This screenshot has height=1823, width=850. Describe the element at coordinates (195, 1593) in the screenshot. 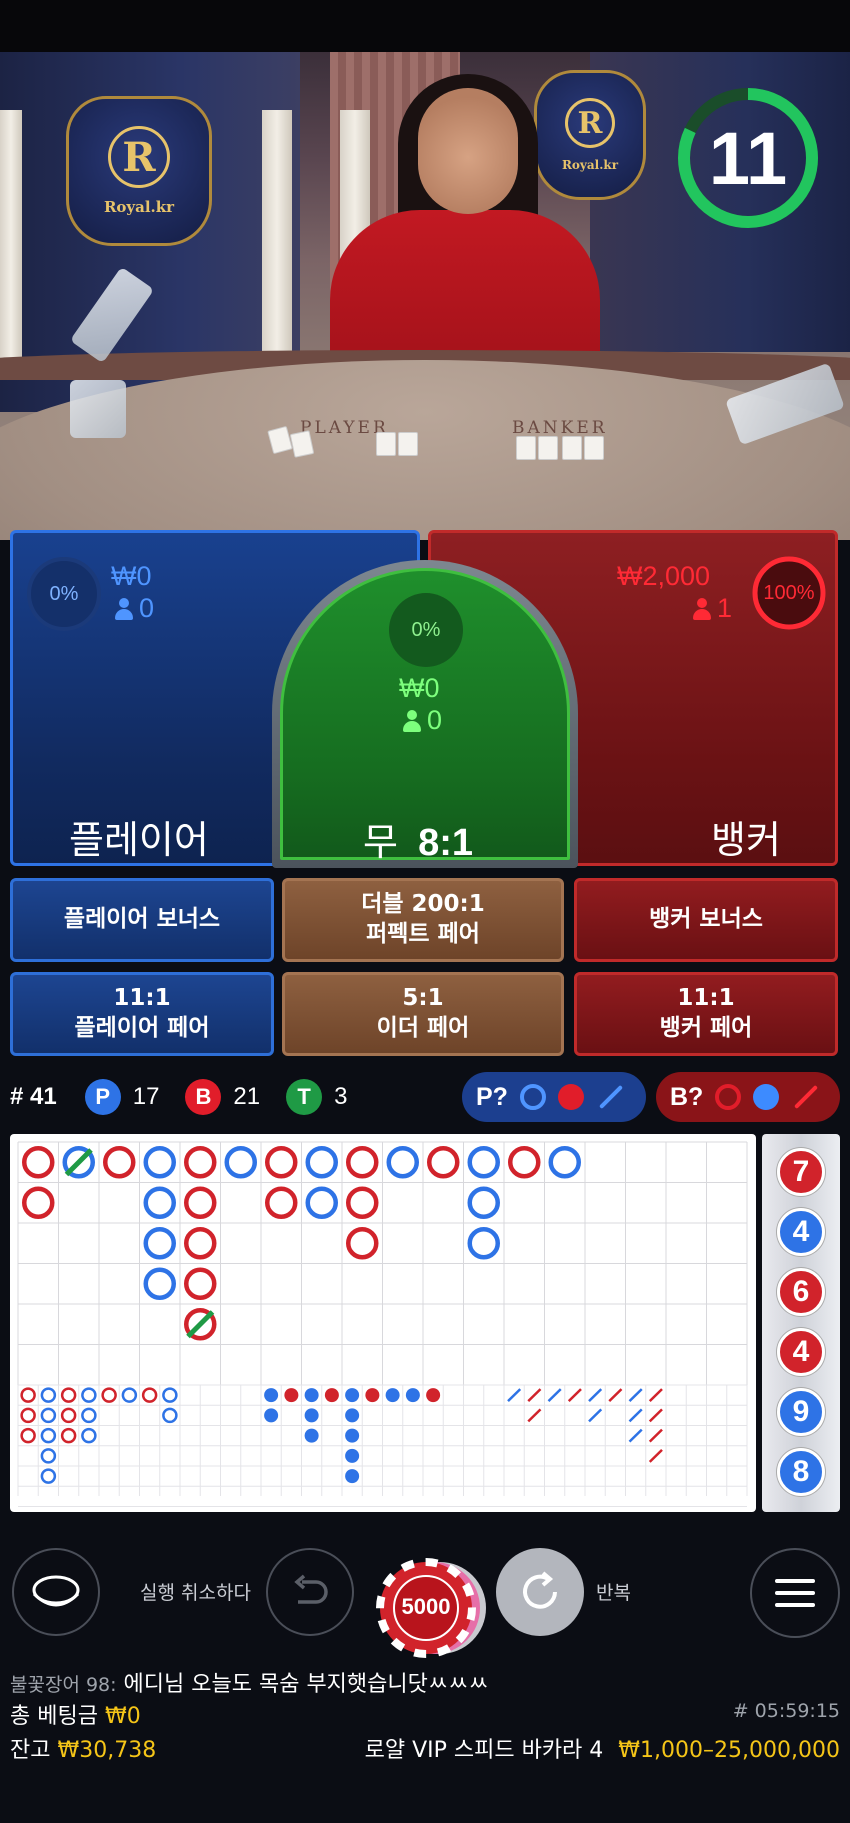

I see `undo-label: 실행 취소하다` at that location.